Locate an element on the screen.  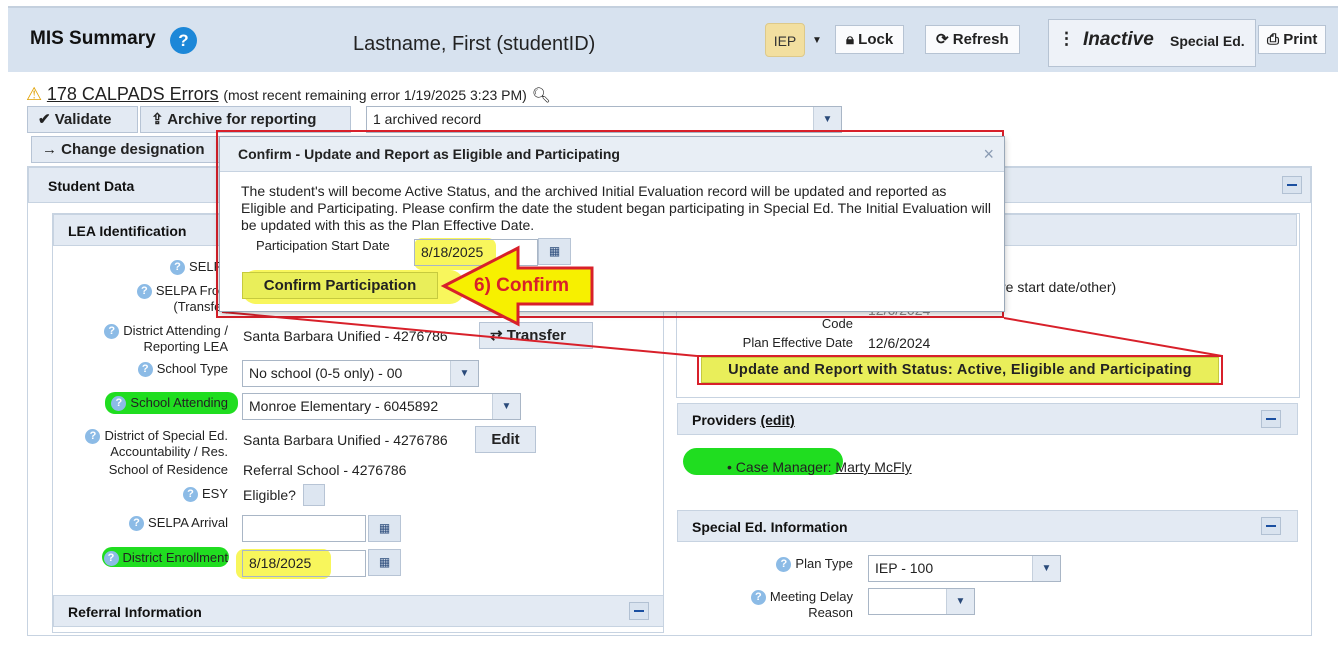
callout-text: 6) Confirm is located at coordinates (521, 285).